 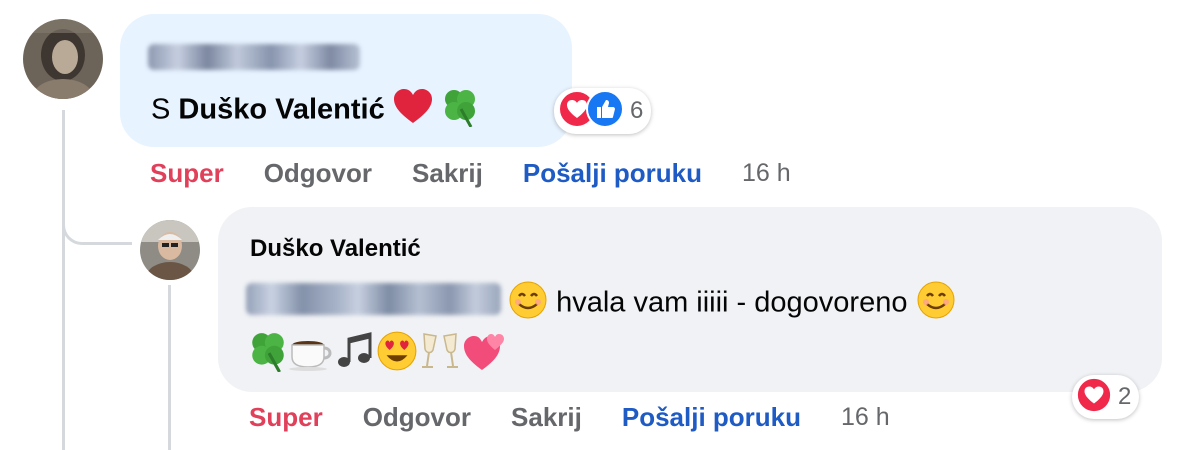 I want to click on comment-text: S Duško Valentić, so click(x=315, y=111).